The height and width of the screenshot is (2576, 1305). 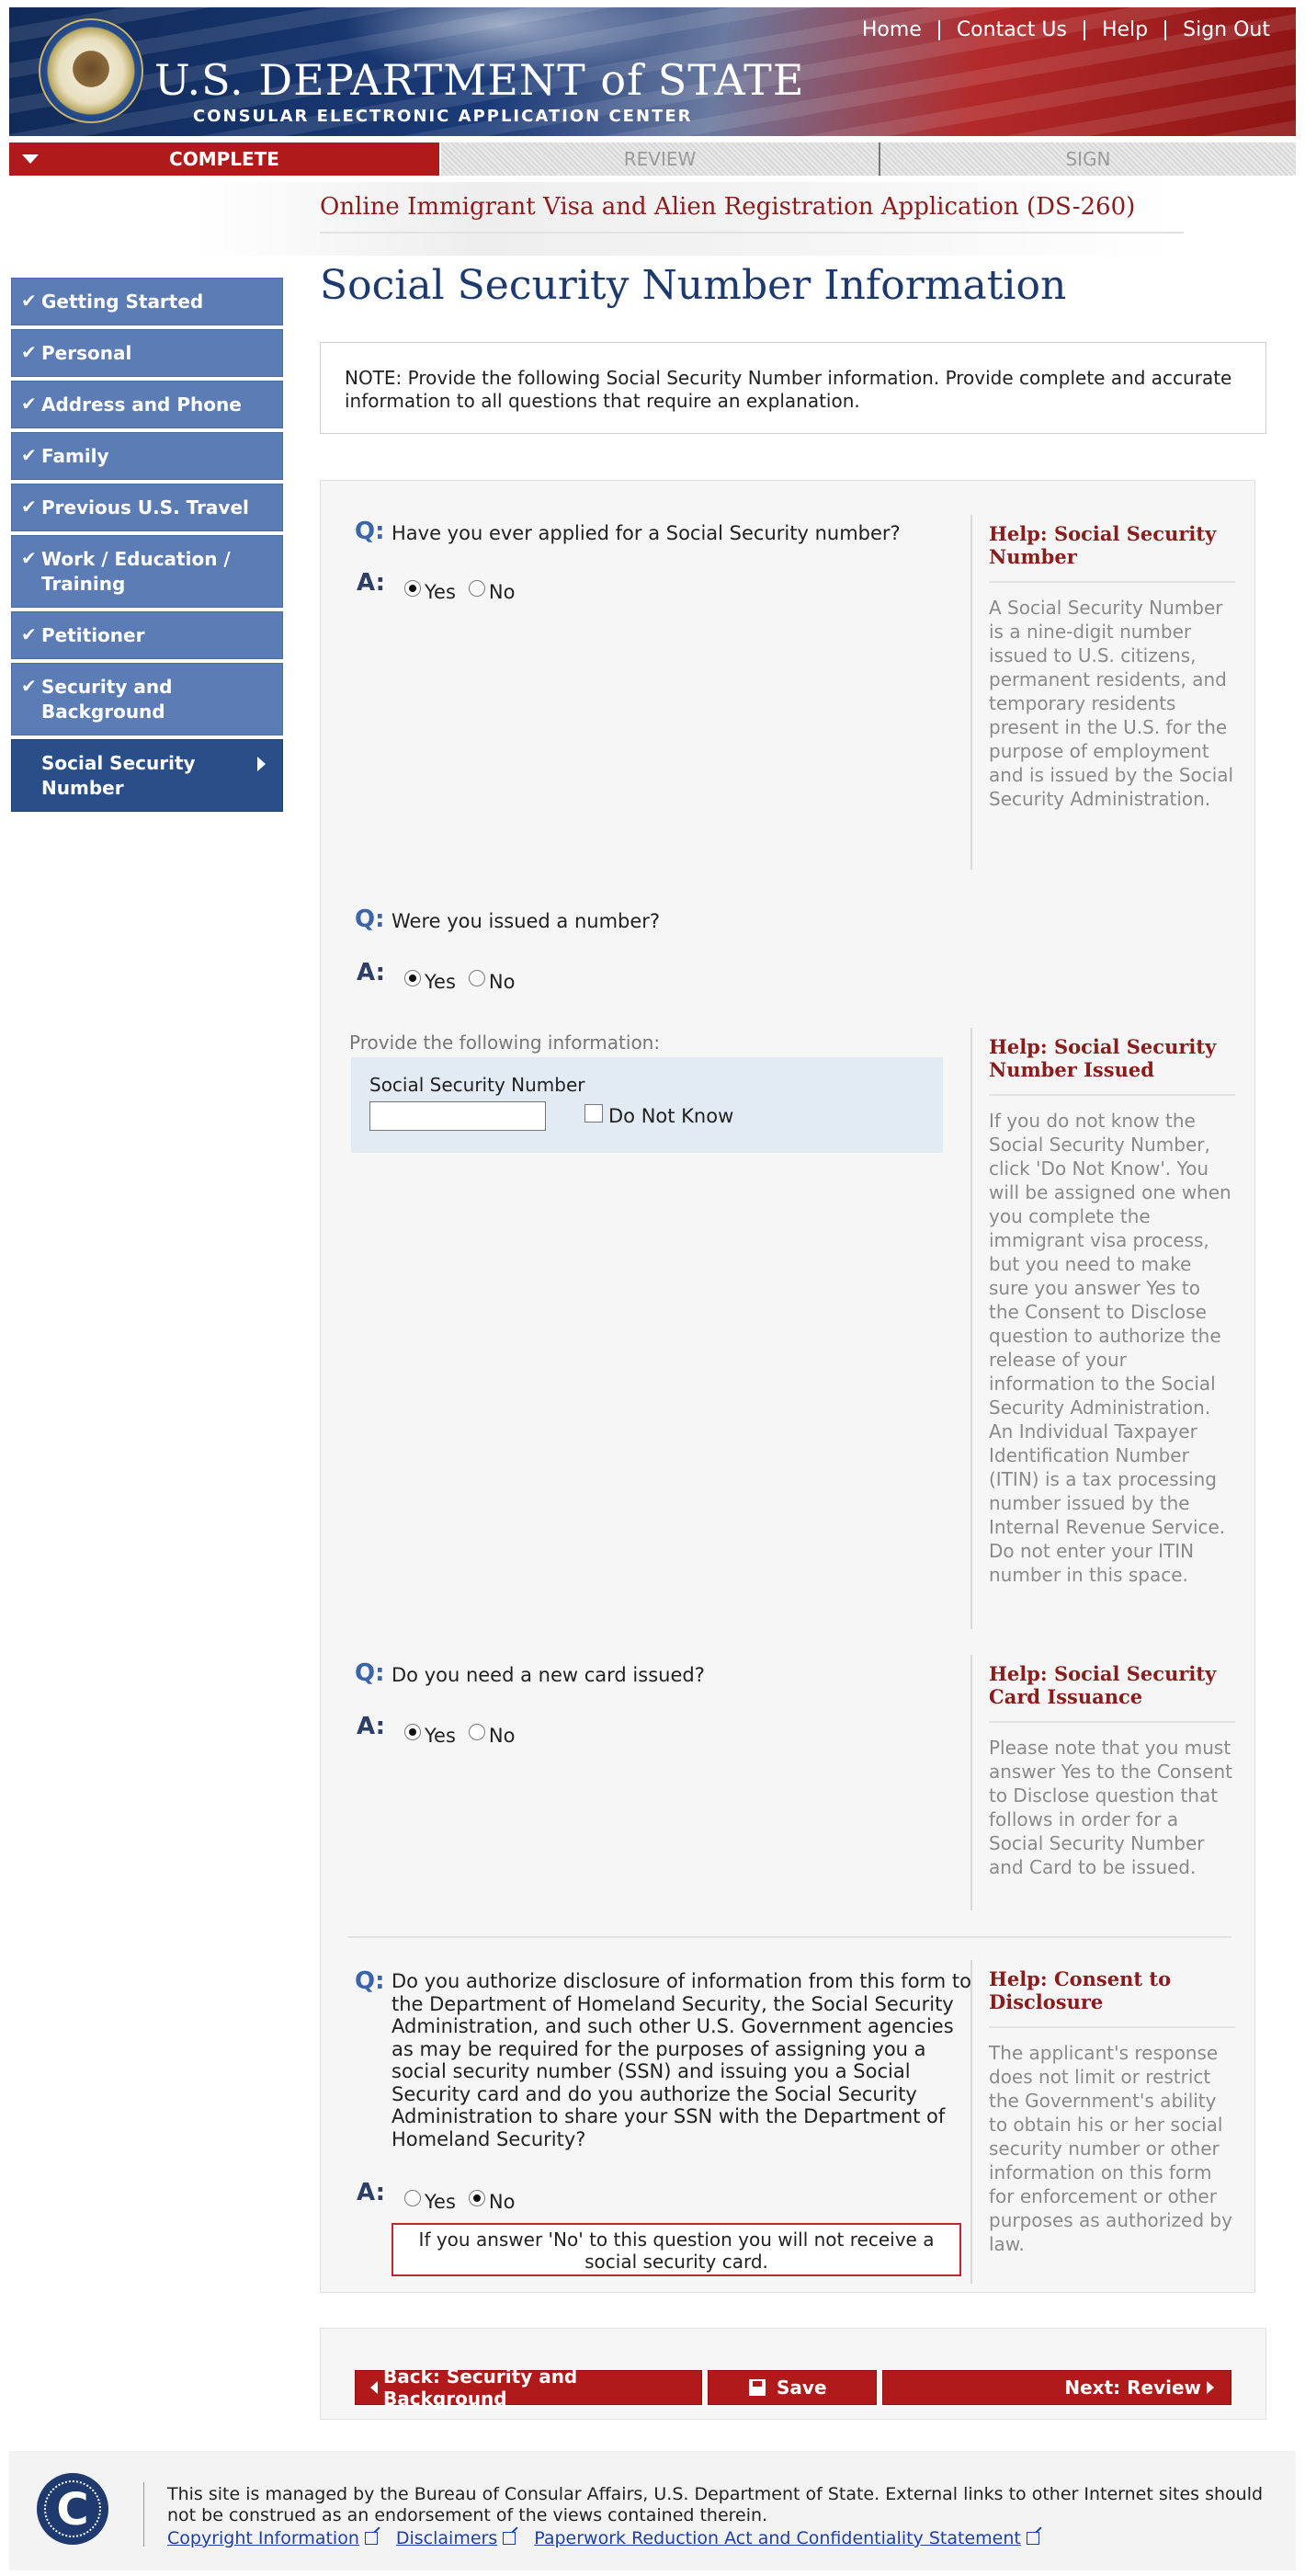 What do you see at coordinates (413, 2198) in the screenshot?
I see `q4-yes-radio` at bounding box center [413, 2198].